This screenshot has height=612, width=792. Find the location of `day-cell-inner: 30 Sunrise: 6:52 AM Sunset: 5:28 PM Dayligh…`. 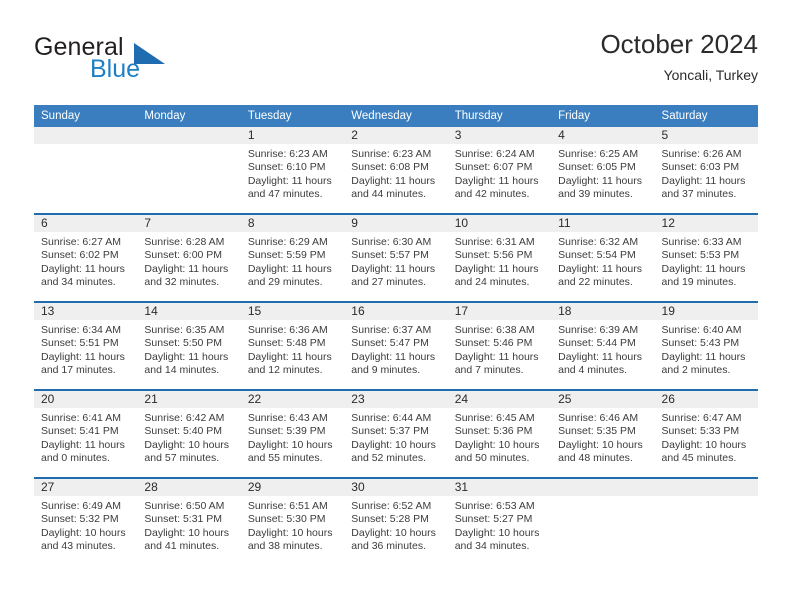

day-cell-inner: 30 Sunrise: 6:52 AM Sunset: 5:28 PM Dayligh… is located at coordinates (396, 522).